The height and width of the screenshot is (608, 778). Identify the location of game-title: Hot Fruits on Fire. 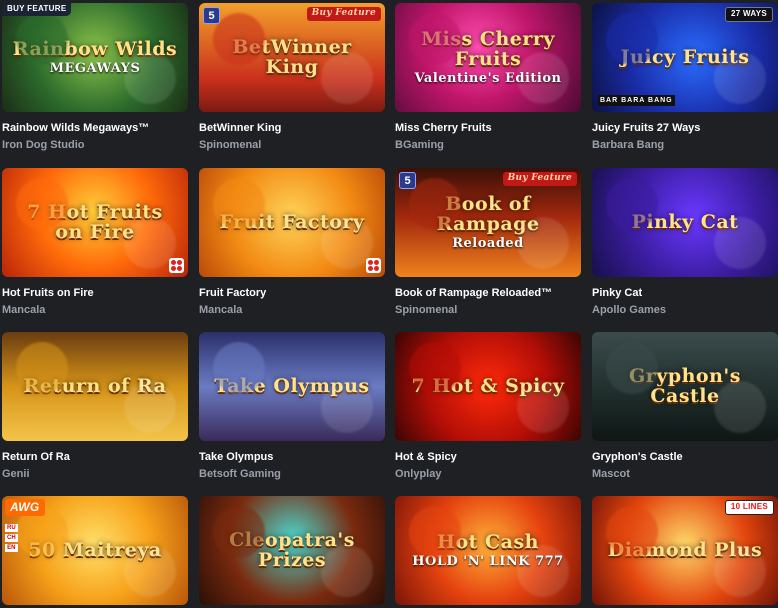
(95, 293).